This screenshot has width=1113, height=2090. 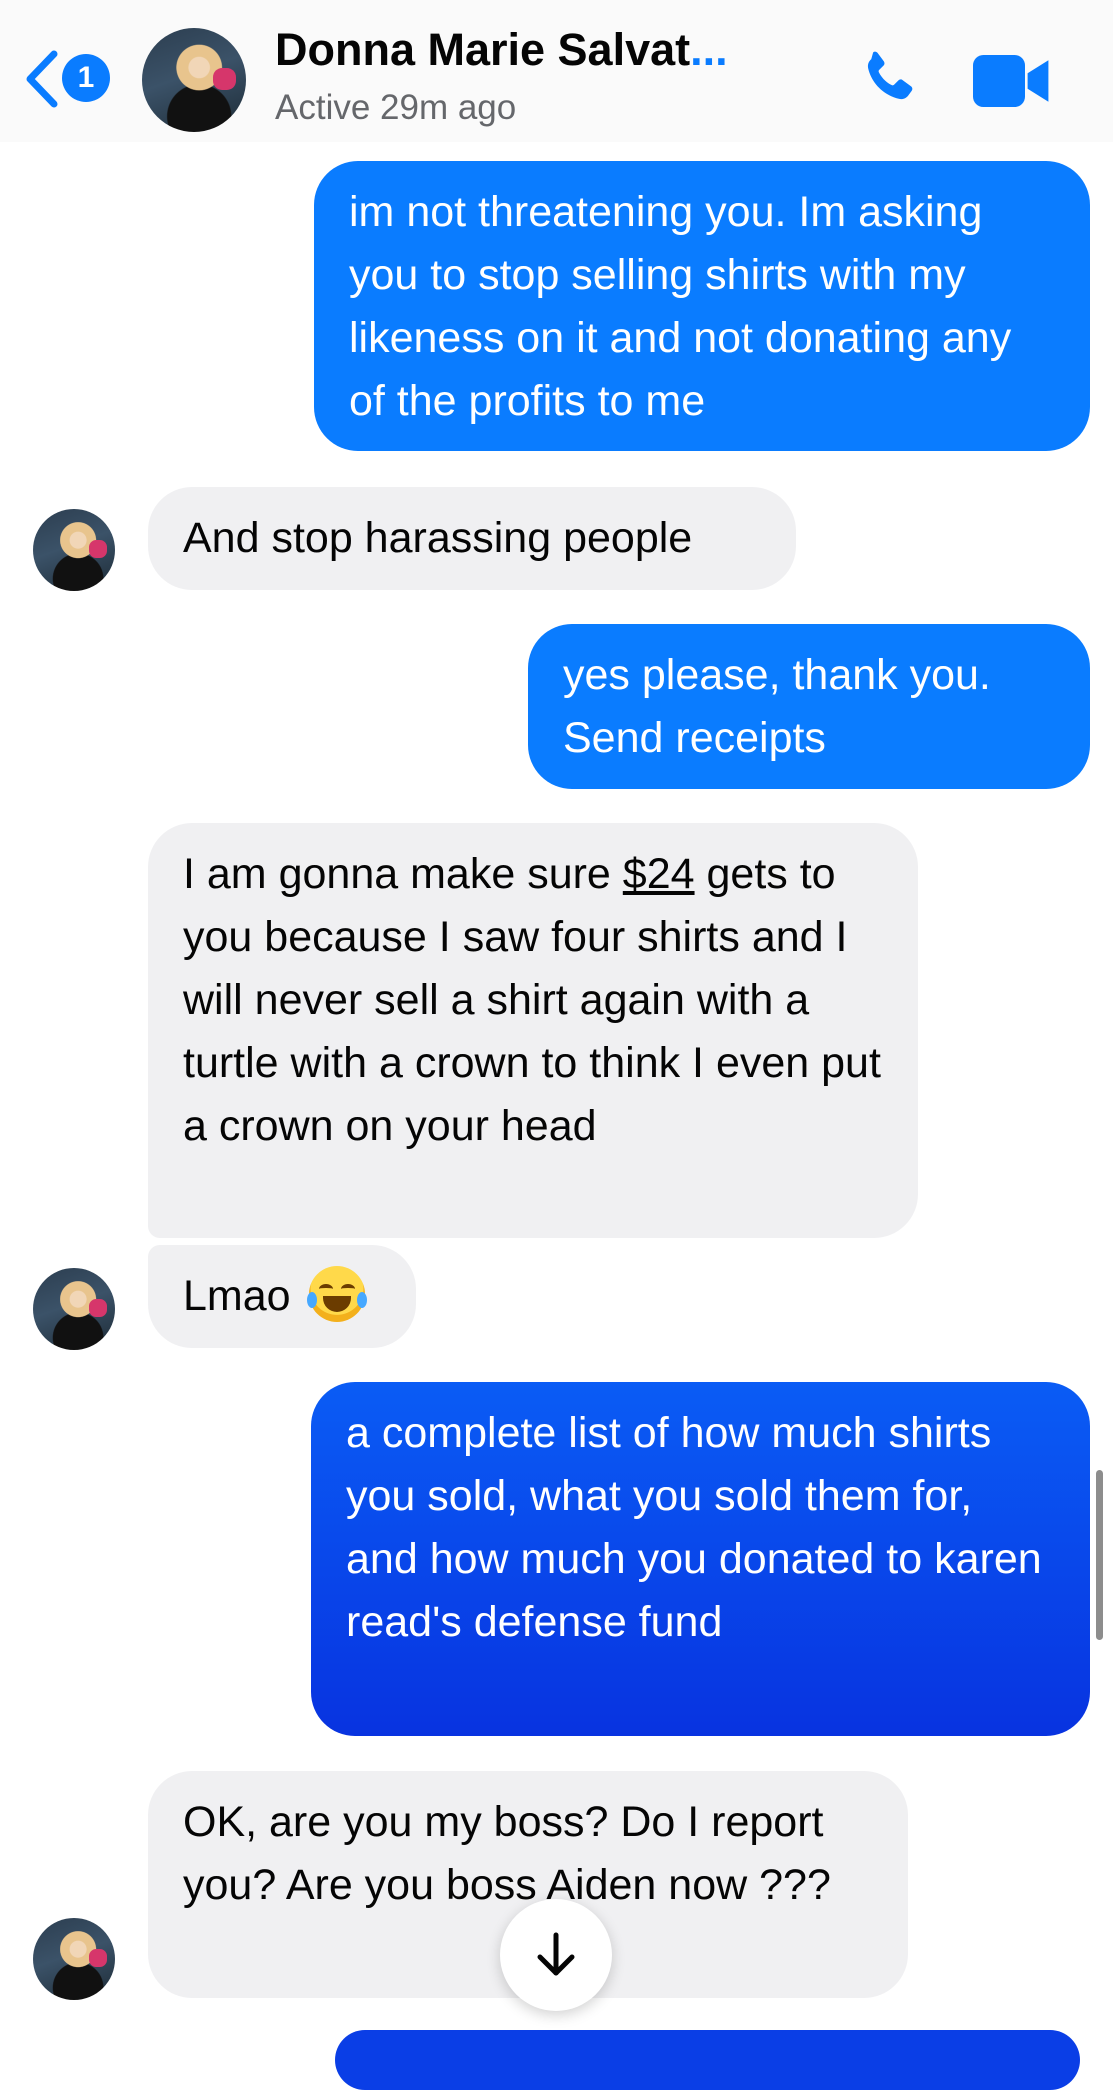 I want to click on face-with-tears-of-joy-icon, so click(x=336, y=1294).